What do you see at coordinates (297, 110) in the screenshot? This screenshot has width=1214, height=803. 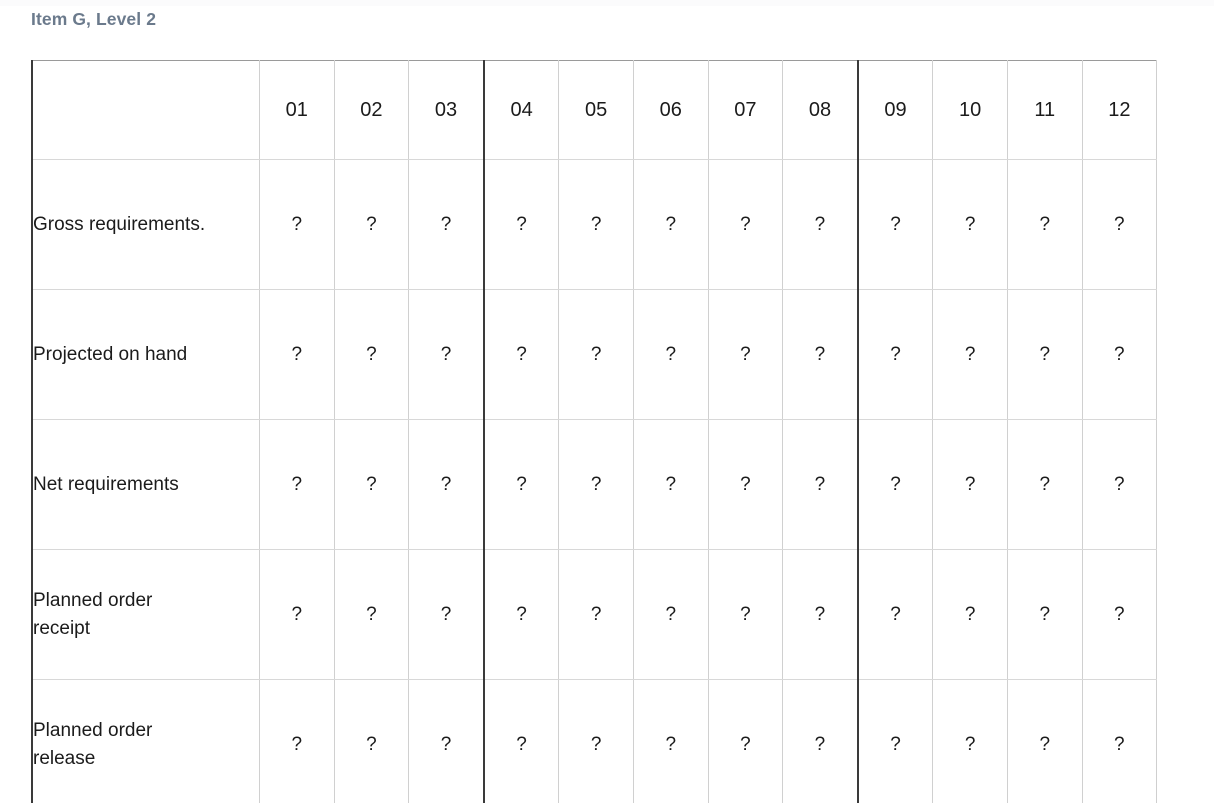 I see `column-header-01: 01` at bounding box center [297, 110].